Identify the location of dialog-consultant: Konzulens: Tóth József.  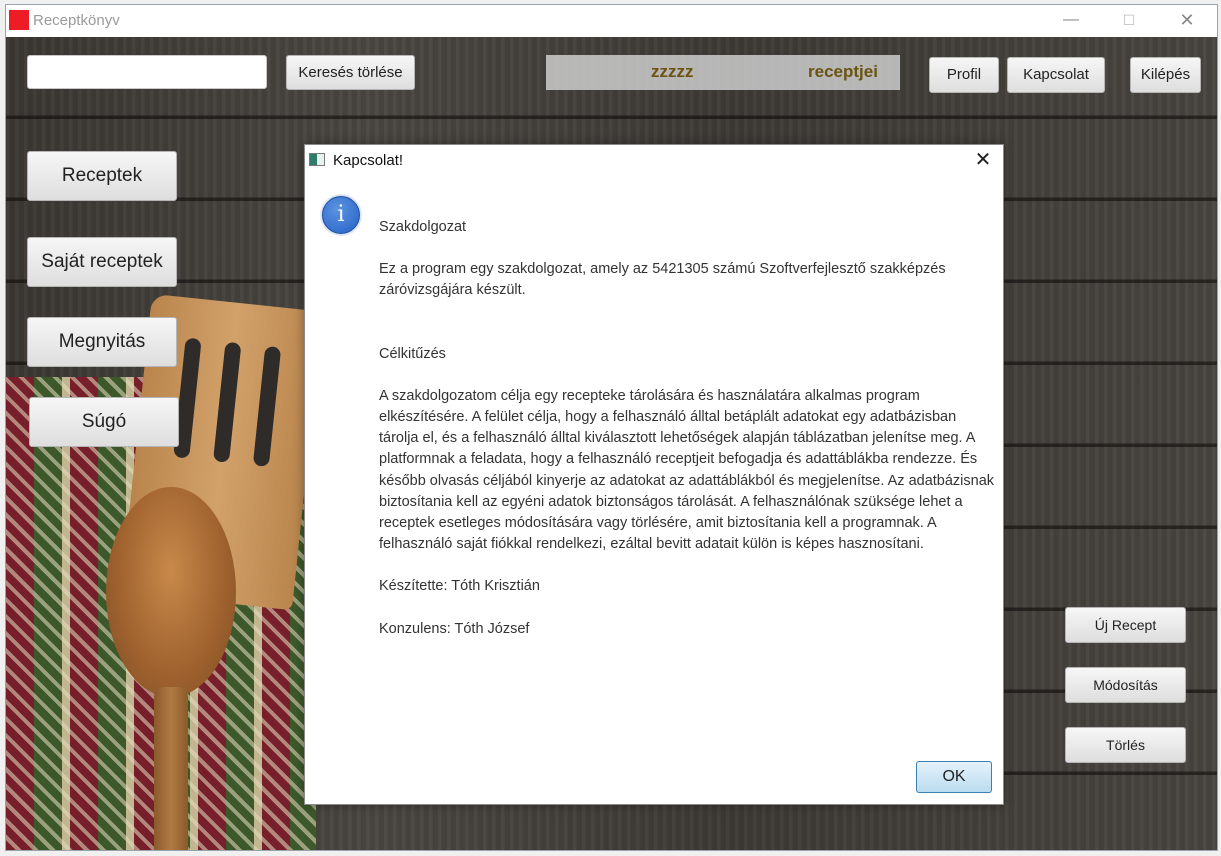
(454, 628).